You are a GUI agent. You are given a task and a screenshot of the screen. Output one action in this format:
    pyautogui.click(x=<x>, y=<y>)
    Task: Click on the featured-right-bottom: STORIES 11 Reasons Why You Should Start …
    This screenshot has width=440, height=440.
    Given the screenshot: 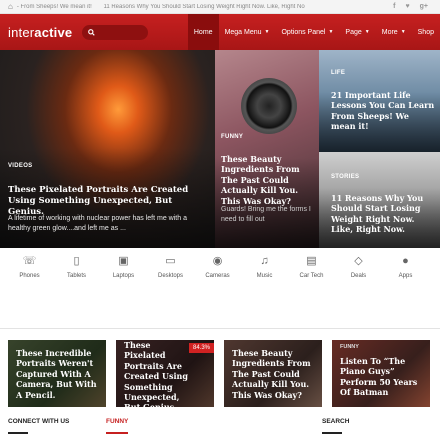 What is the action you would take?
    pyautogui.click(x=379, y=200)
    